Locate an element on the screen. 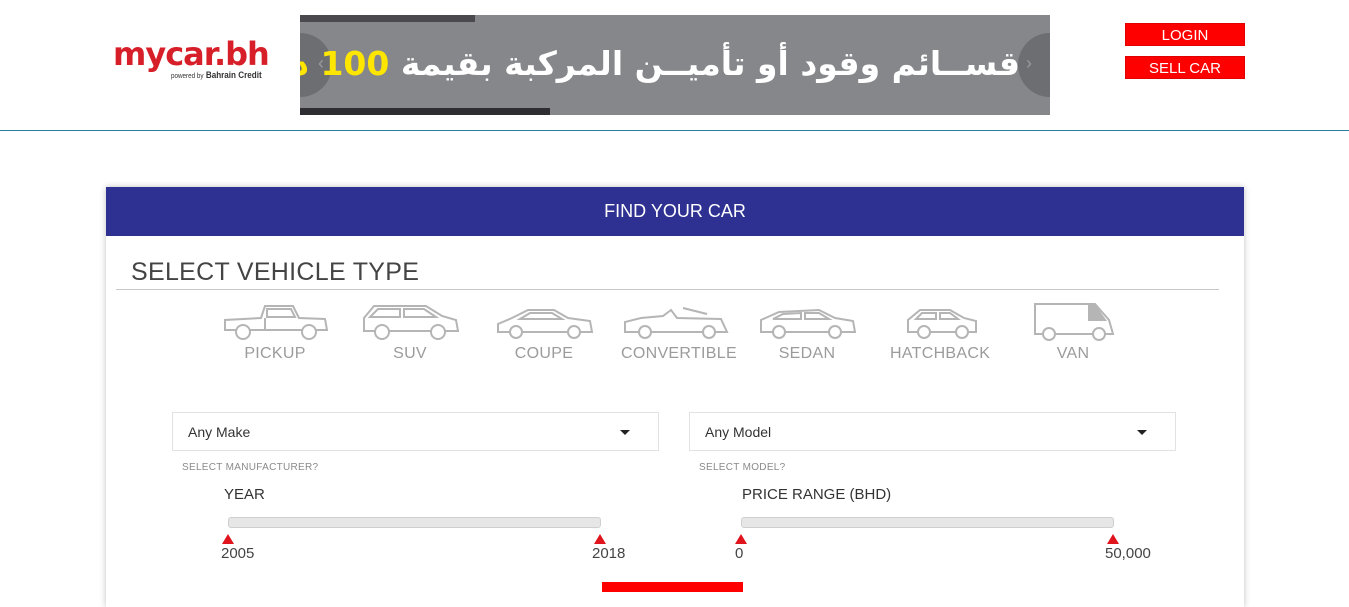  banner-next-button: › is located at coordinates (1034, 65).